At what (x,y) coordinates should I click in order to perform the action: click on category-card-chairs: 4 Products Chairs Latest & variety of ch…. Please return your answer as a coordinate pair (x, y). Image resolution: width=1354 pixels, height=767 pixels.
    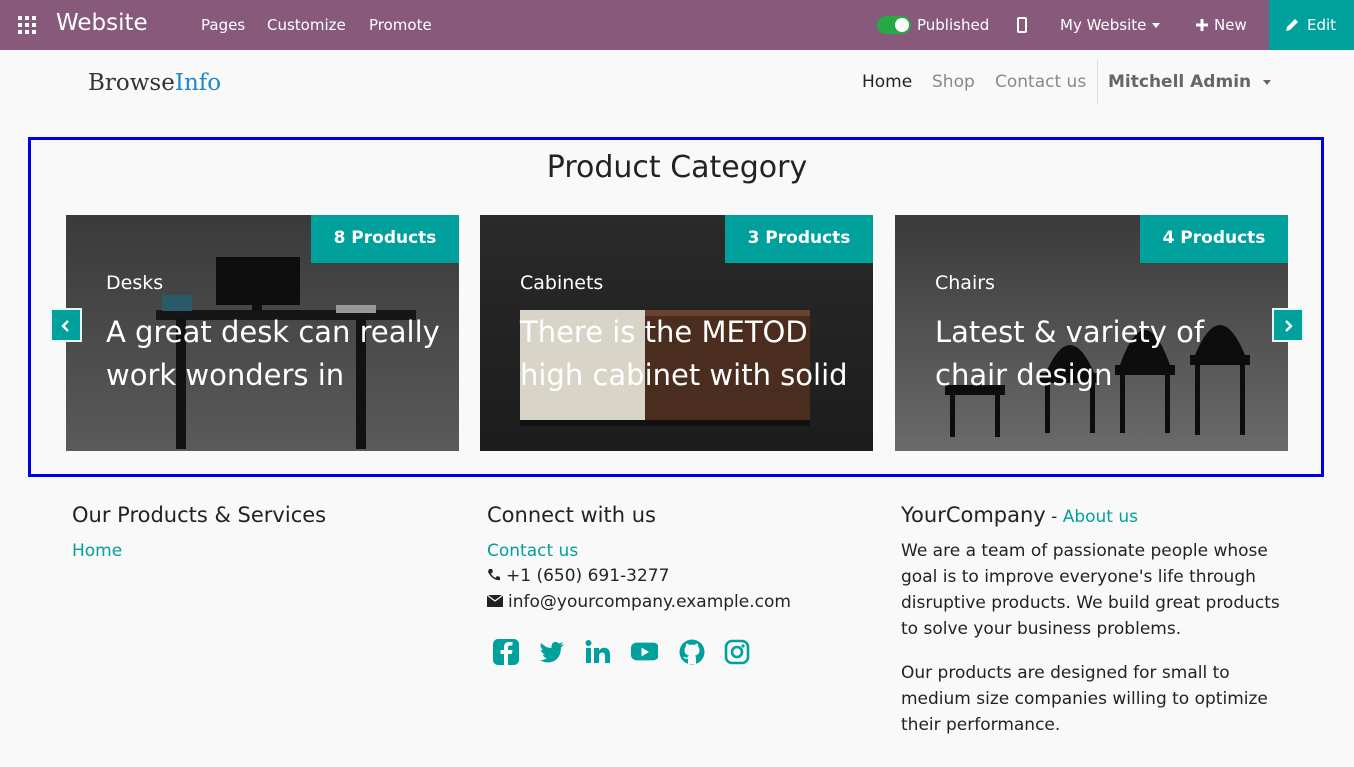
    Looking at the image, I should click on (1091, 333).